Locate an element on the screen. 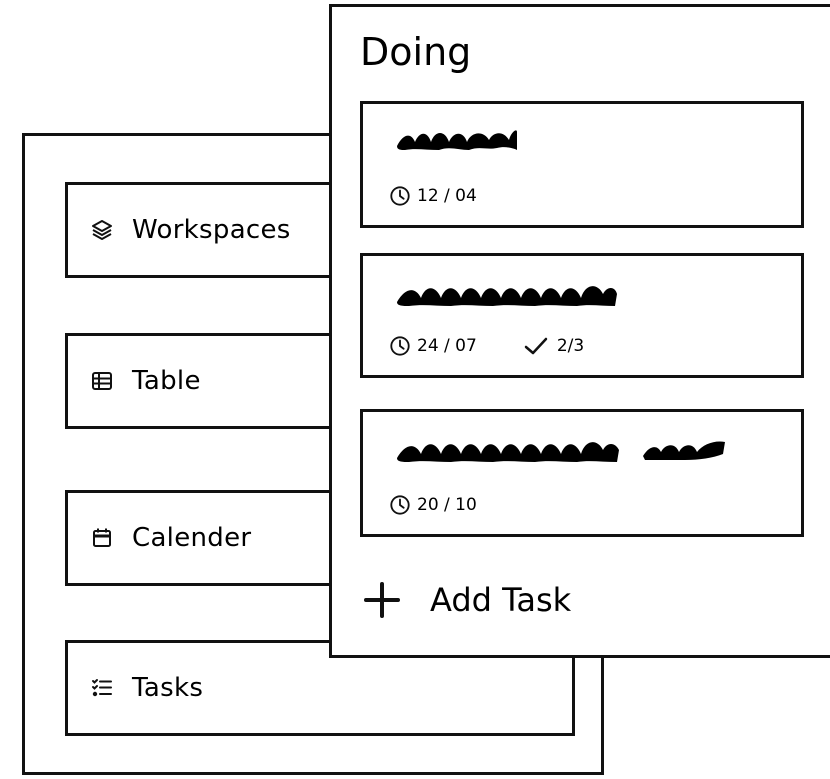 The height and width of the screenshot is (779, 830). calendar-icon is located at coordinates (102, 538).